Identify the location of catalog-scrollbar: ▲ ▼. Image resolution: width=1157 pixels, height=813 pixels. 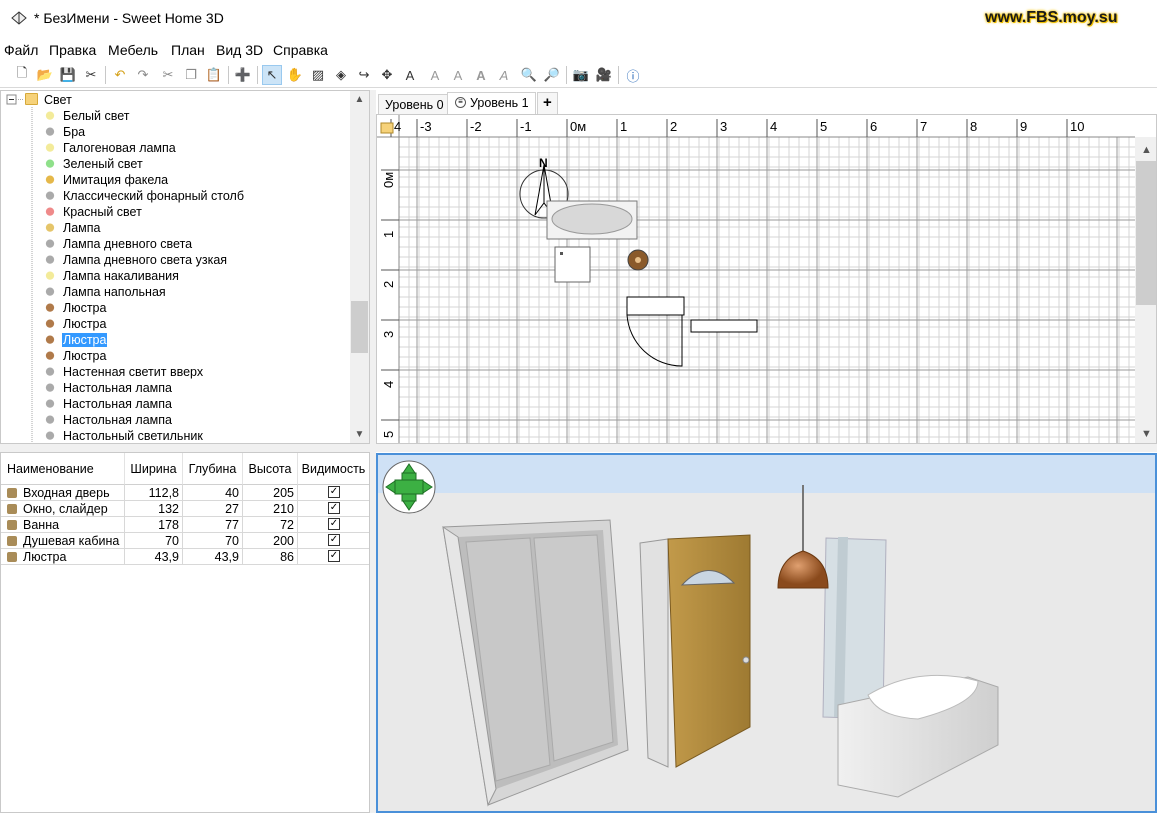
(359, 267).